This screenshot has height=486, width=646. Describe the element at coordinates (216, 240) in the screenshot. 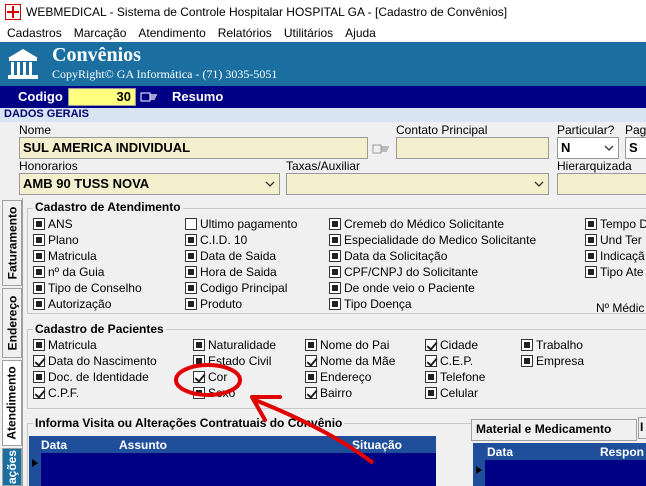

I see `atendimento-checkbox: C.I.D. 10` at that location.